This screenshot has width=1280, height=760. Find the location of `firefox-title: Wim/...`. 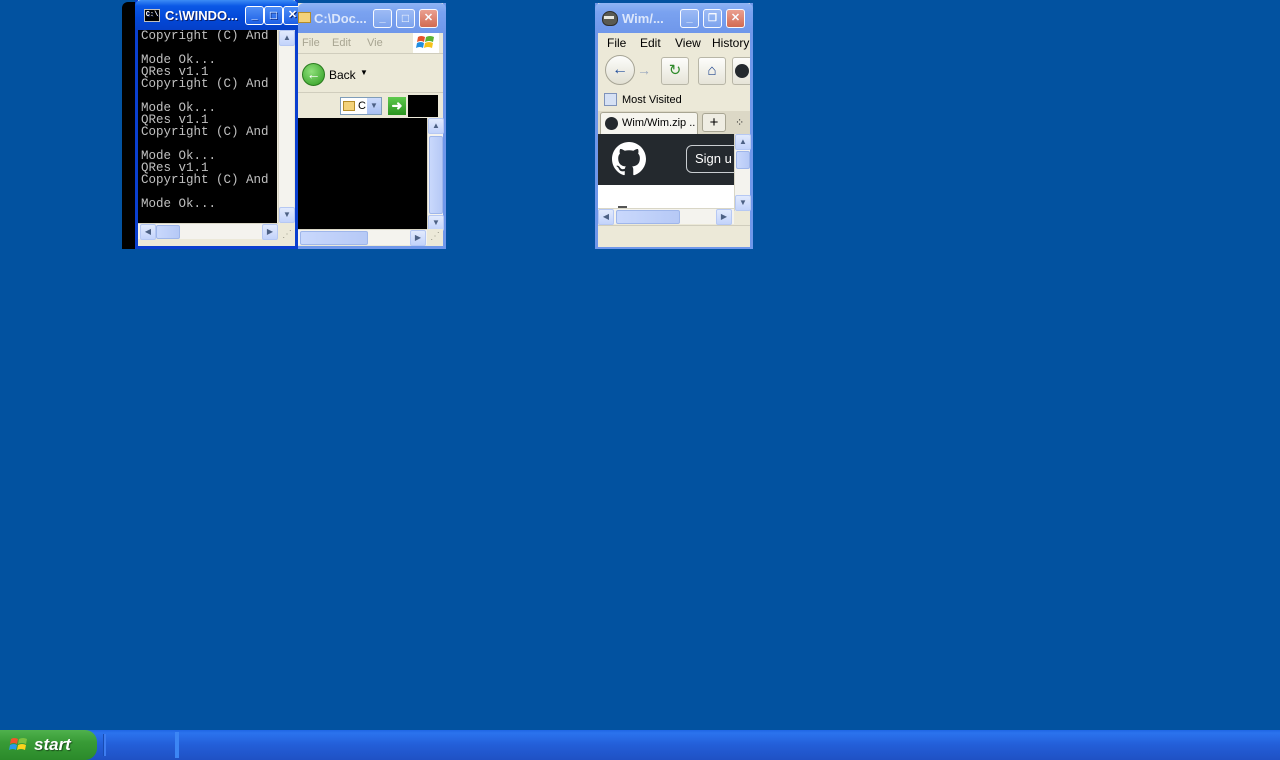

firefox-title: Wim/... is located at coordinates (643, 18).